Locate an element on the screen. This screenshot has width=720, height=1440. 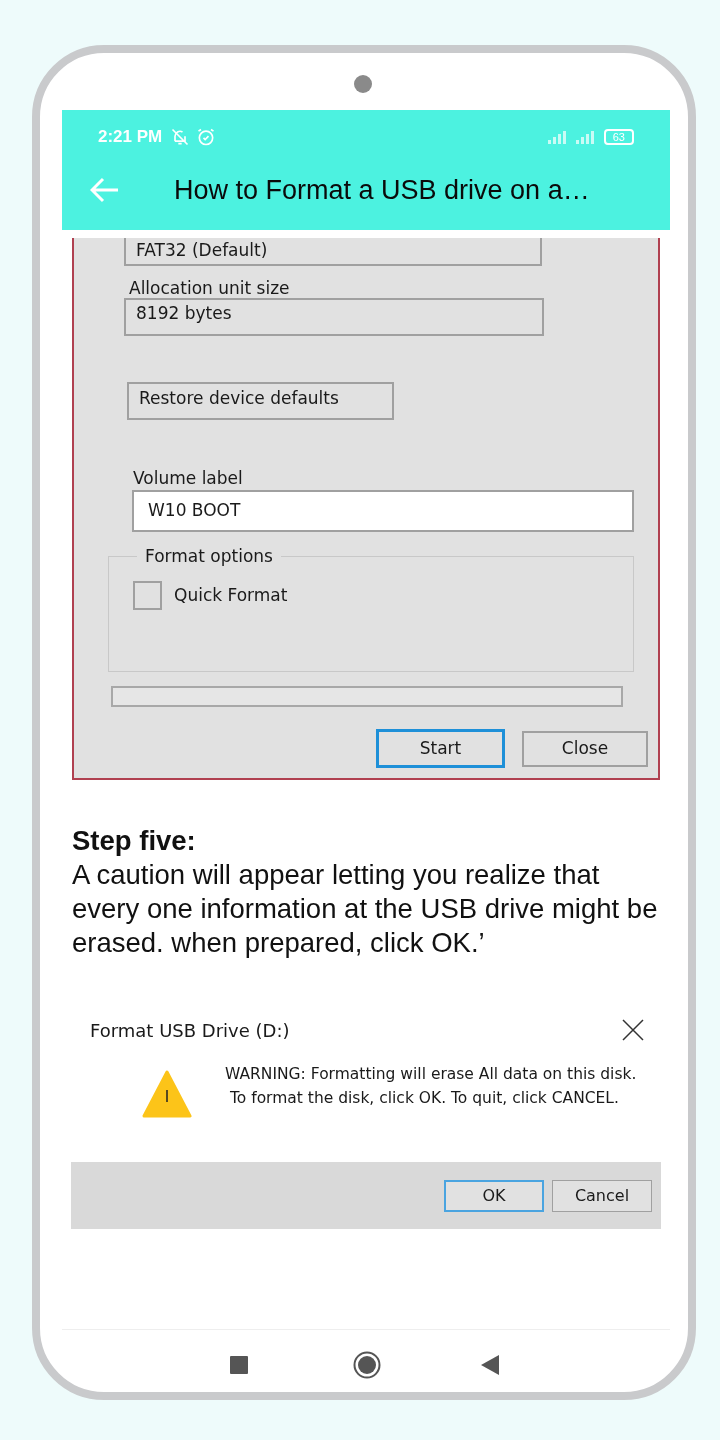
warning-text: WARNING: Formatting will erase All data on this disk. is located at coordinates (431, 1074).